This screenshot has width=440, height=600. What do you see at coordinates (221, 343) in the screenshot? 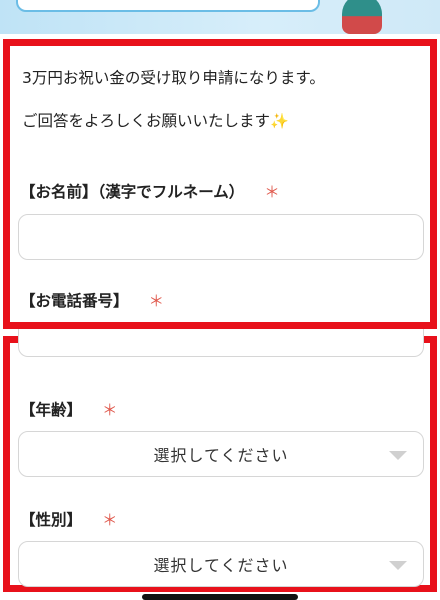
I see `phone-input` at bounding box center [221, 343].